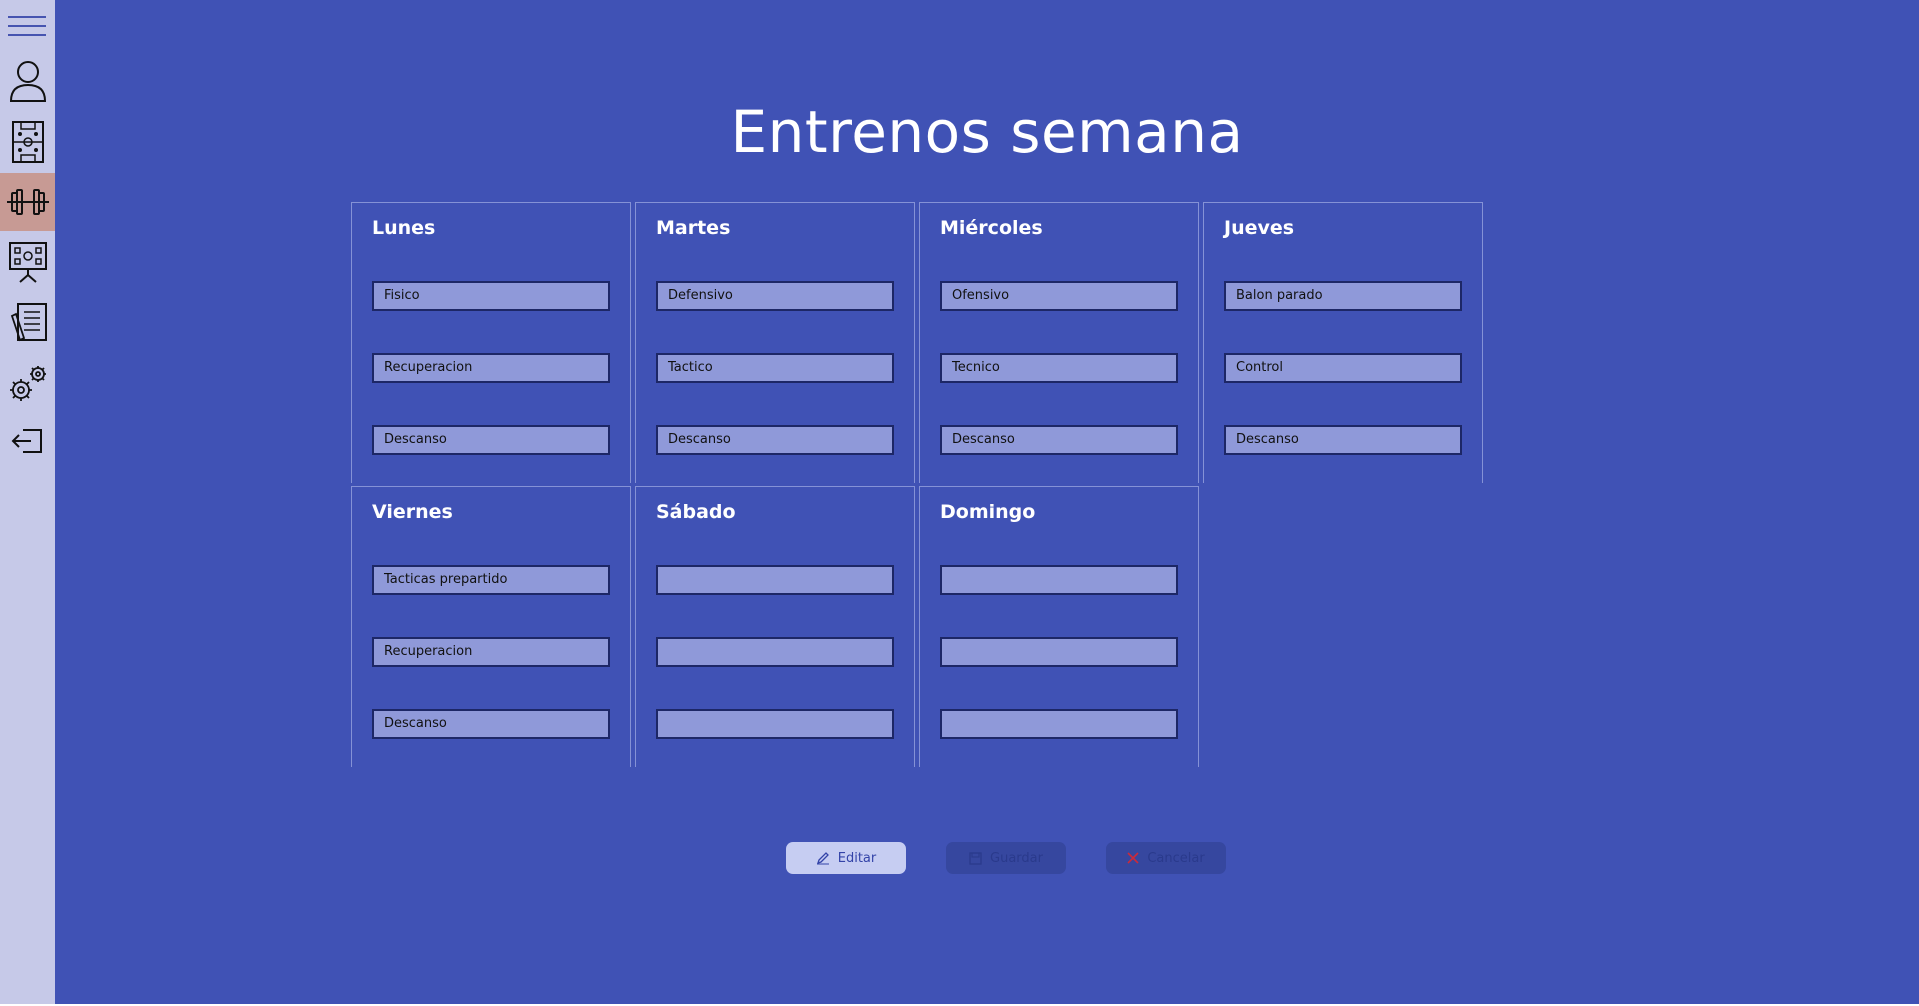 The image size is (1919, 1006). What do you see at coordinates (1343, 368) in the screenshot?
I see `training-slot-2: Control` at bounding box center [1343, 368].